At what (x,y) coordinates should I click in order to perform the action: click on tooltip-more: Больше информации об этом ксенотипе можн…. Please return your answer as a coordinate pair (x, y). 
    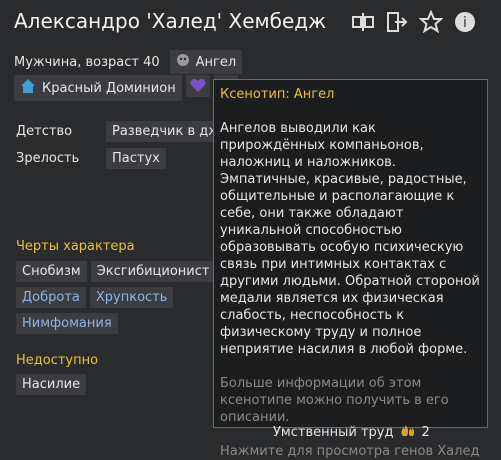
    Looking at the image, I should click on (334, 400).